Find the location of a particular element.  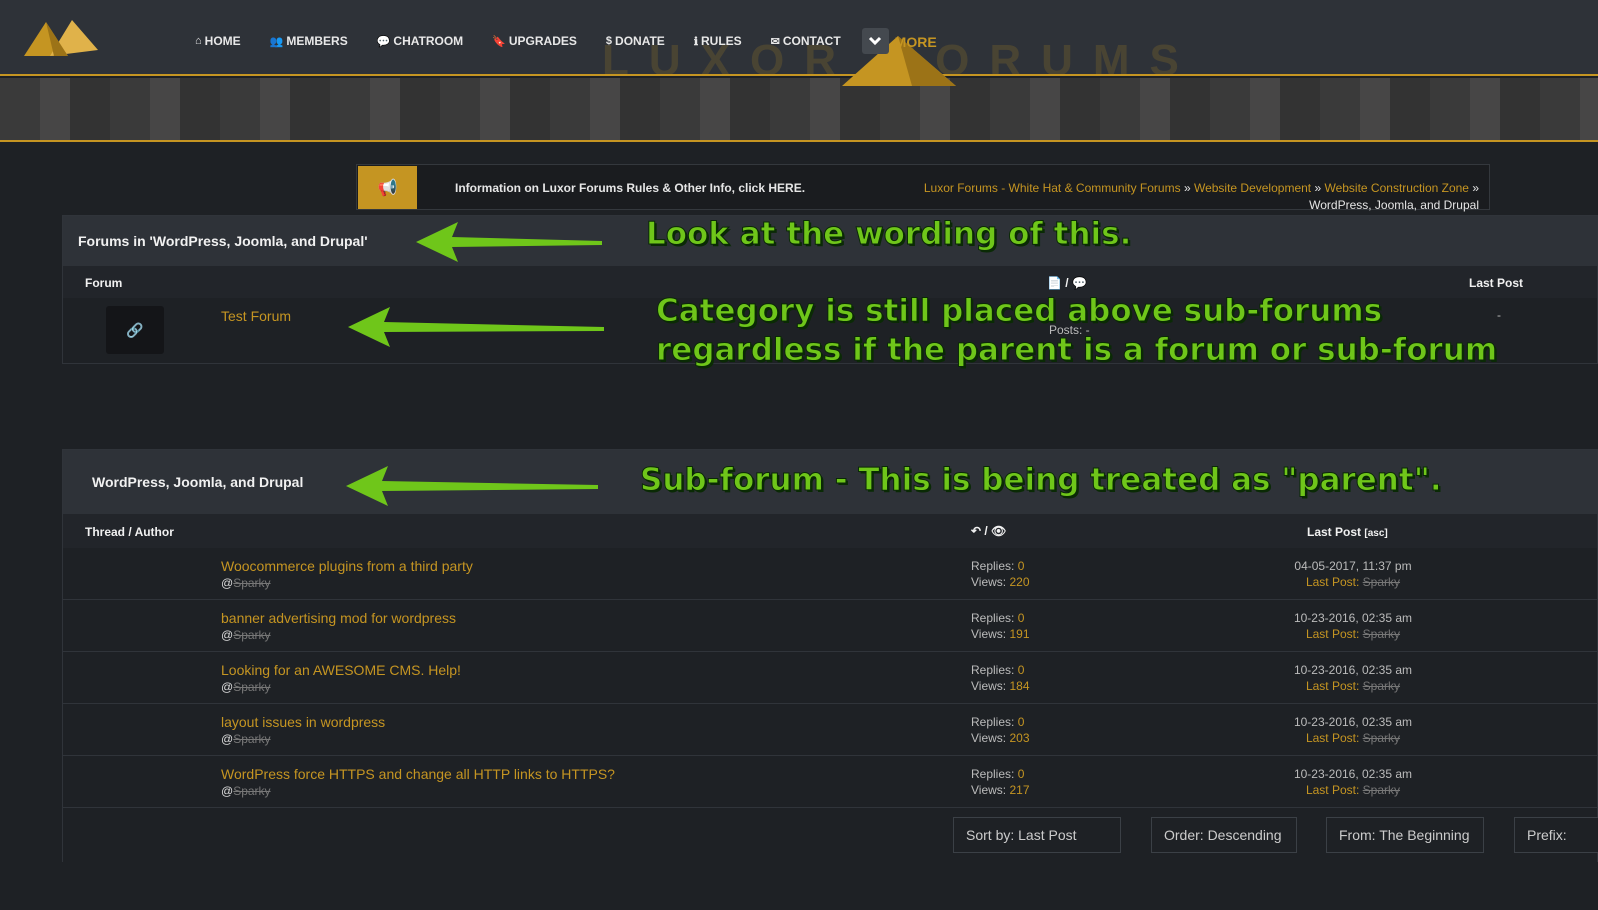

bookmark-icon: 🔖 is located at coordinates (499, 41).